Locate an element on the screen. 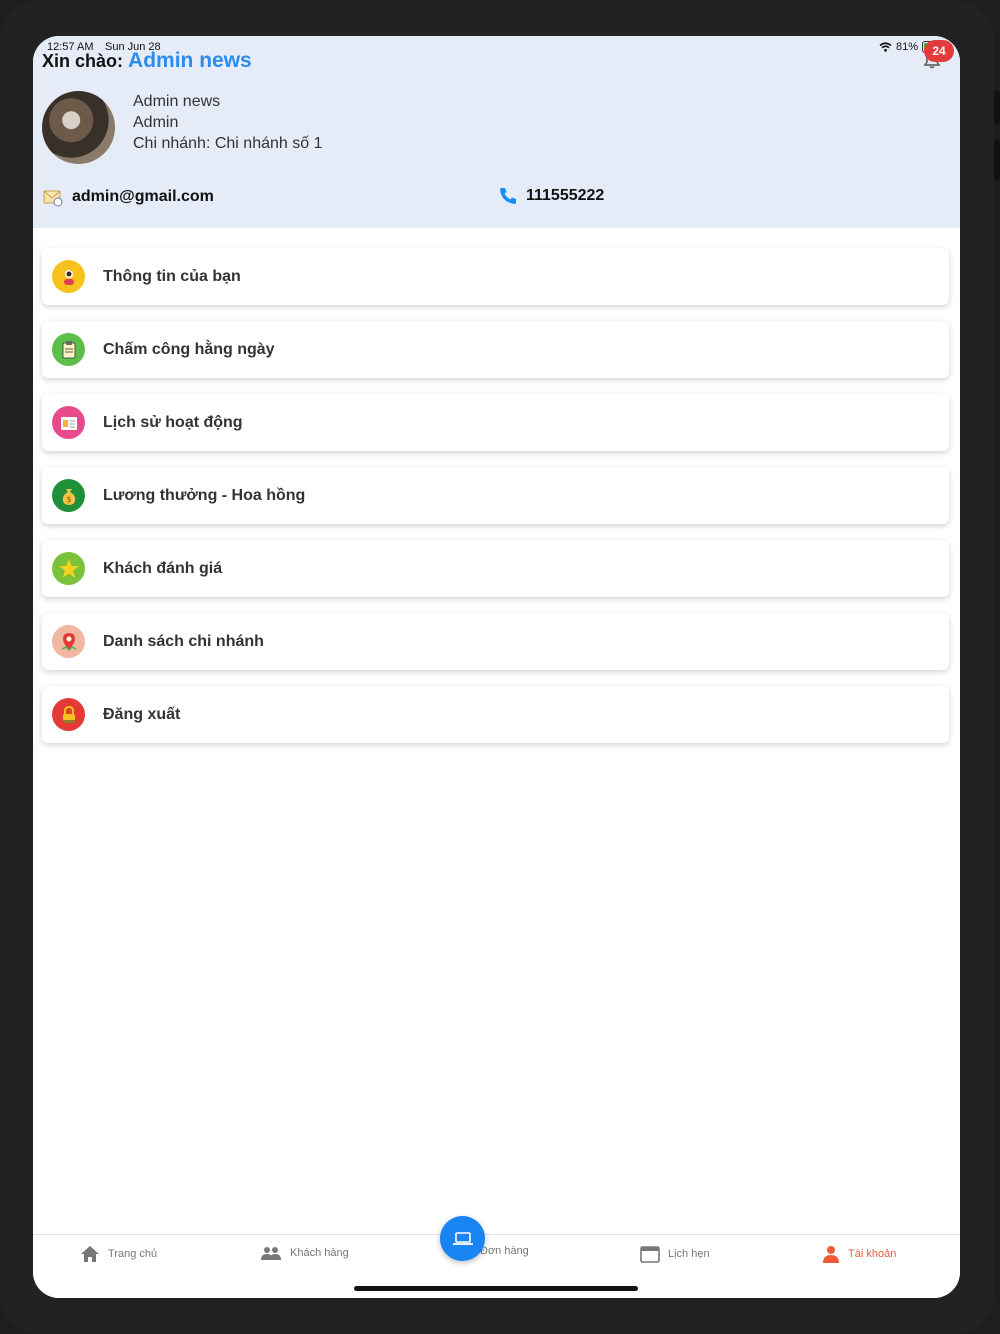 The height and width of the screenshot is (1334, 1000). nav-home: Trang chủ is located at coordinates (118, 1254).